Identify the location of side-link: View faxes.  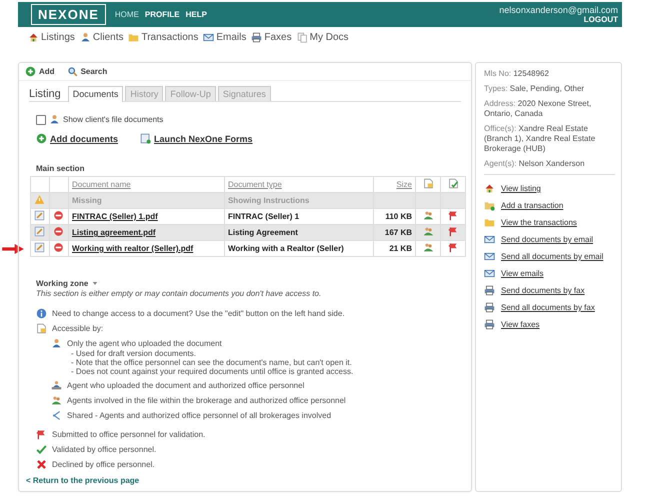
(520, 324).